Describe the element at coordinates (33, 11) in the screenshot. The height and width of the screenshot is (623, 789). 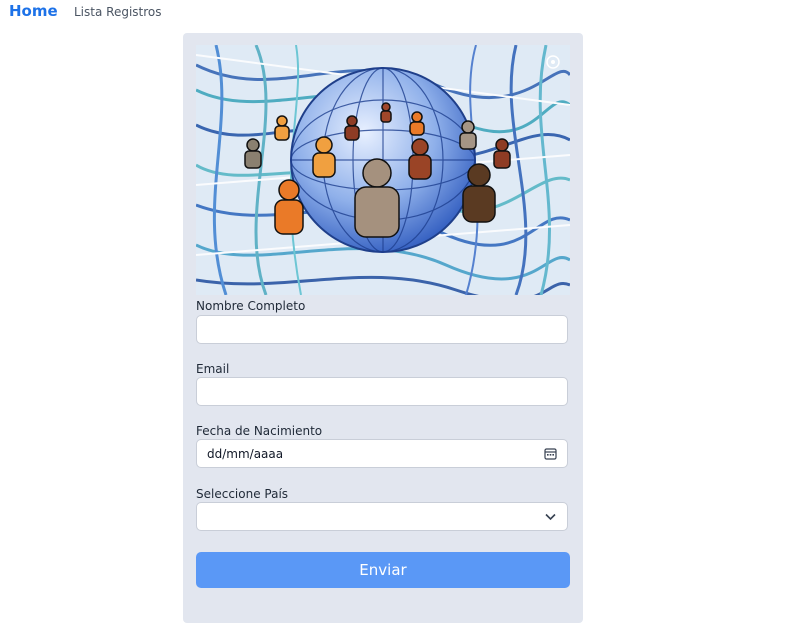
I see `nav-home-link: Home` at that location.